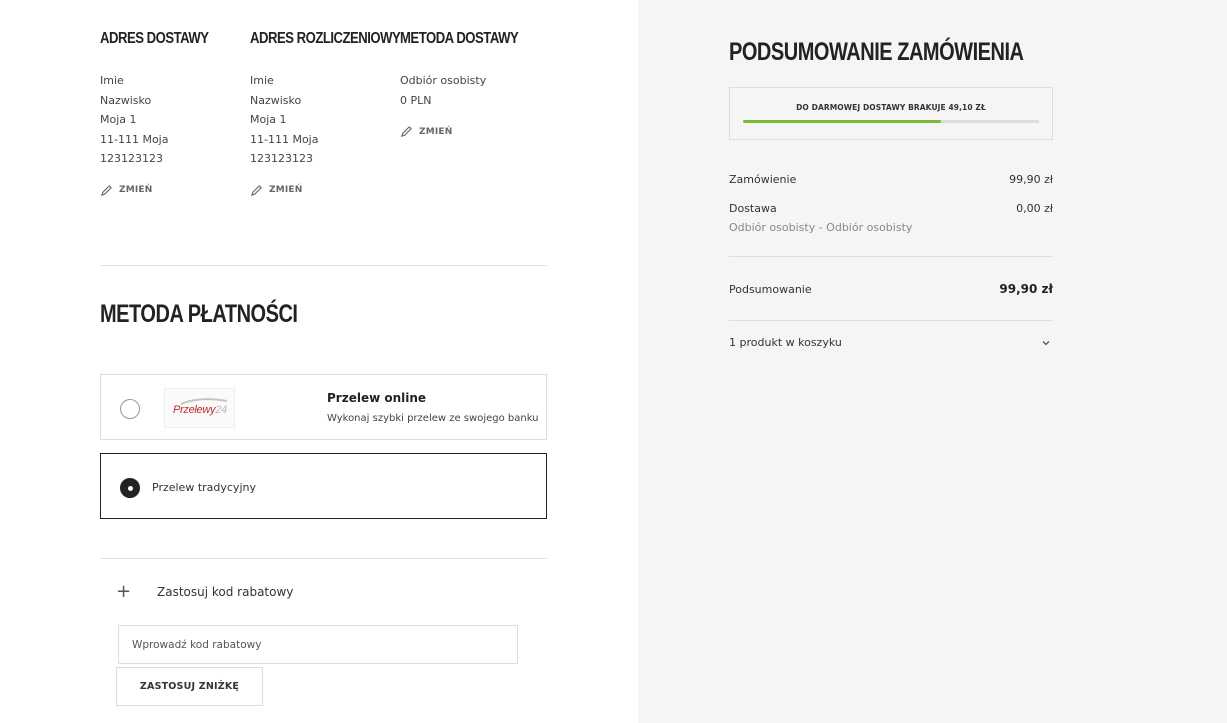 The height and width of the screenshot is (723, 1227). I want to click on payment-option-label: Przelew tradycyjny, so click(204, 487).